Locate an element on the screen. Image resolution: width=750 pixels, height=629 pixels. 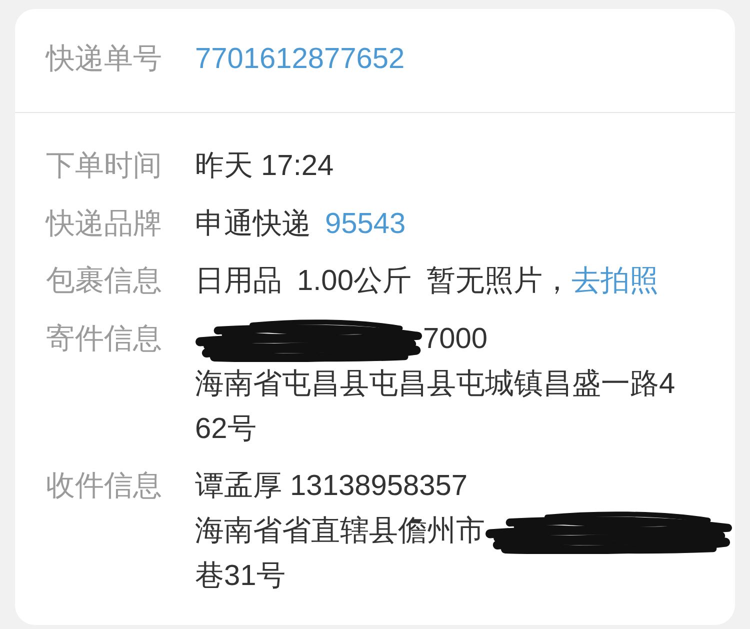
address-line: 海南省省直辖县儋州市 is located at coordinates (340, 531).